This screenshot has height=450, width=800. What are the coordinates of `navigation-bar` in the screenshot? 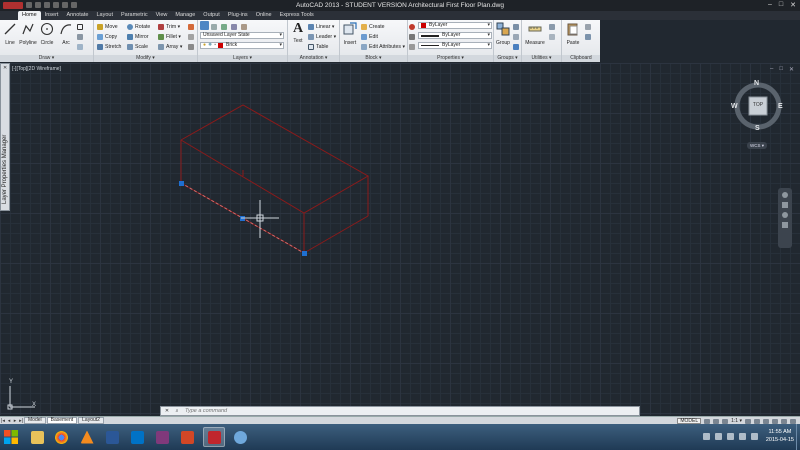 It's located at (785, 218).